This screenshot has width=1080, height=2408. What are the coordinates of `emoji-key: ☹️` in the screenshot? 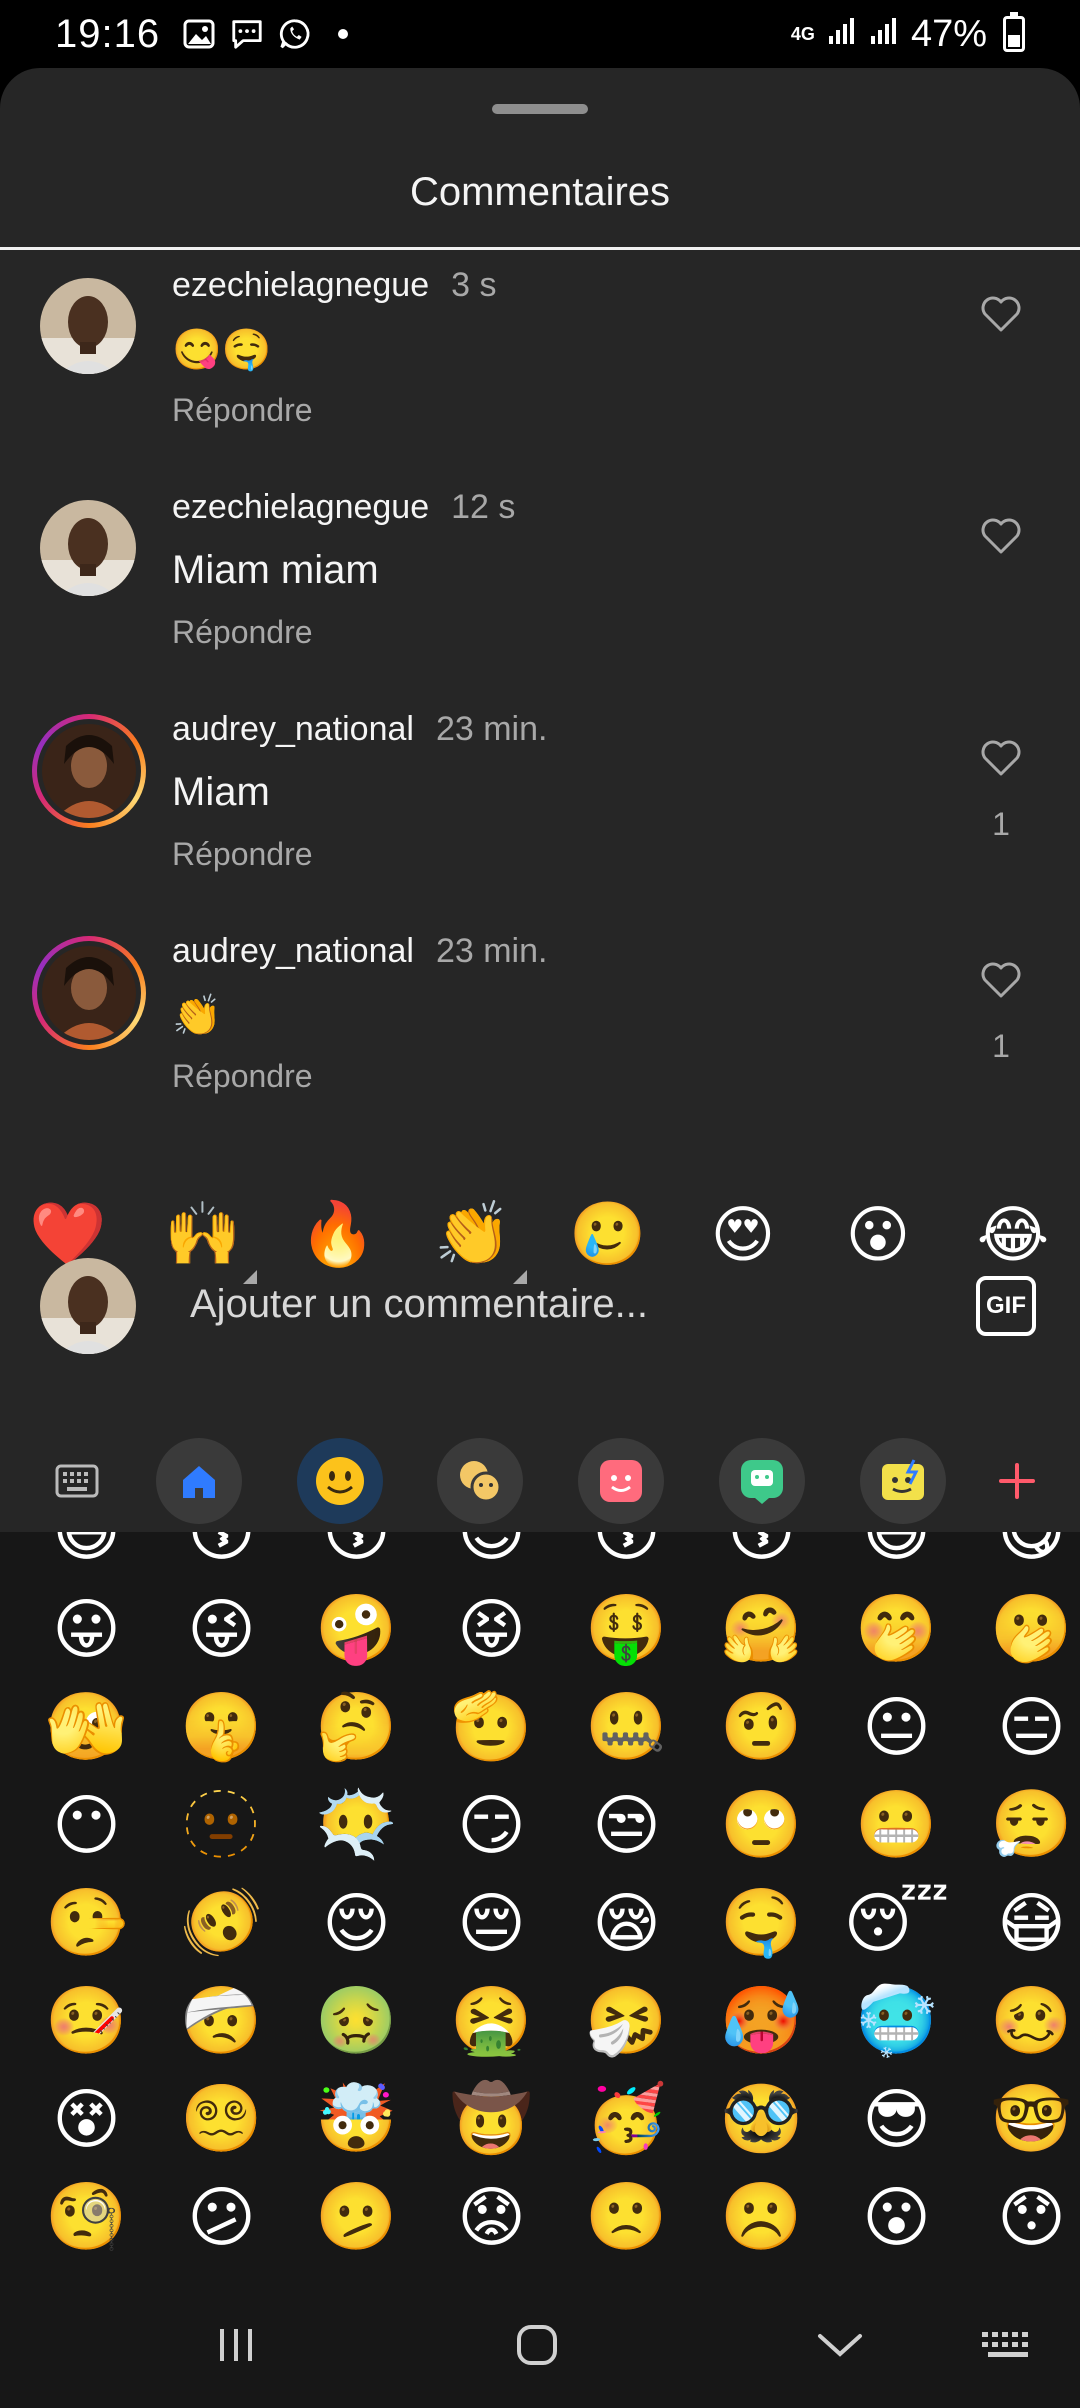 It's located at (761, 2217).